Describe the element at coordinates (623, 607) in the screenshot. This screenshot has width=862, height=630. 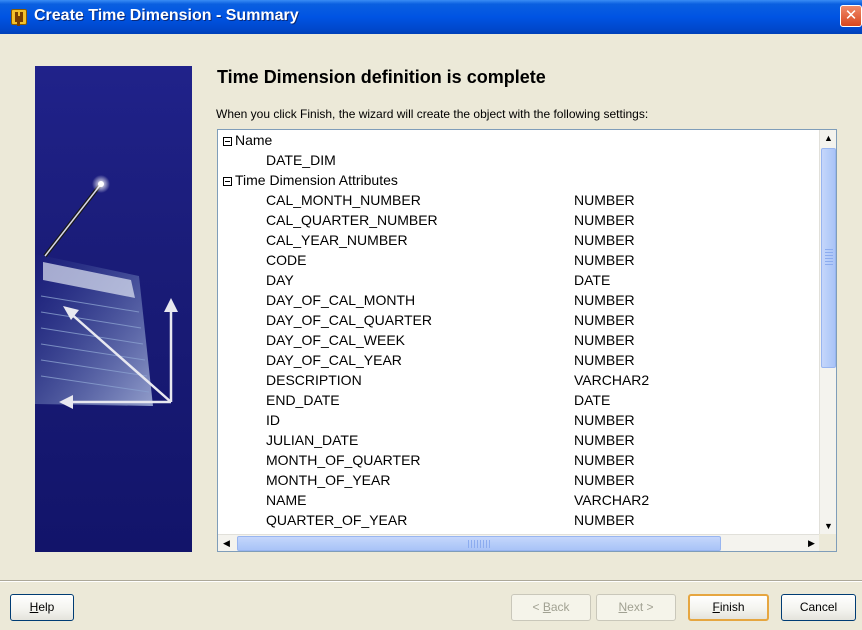
I see `next-mnemonic: N` at that location.